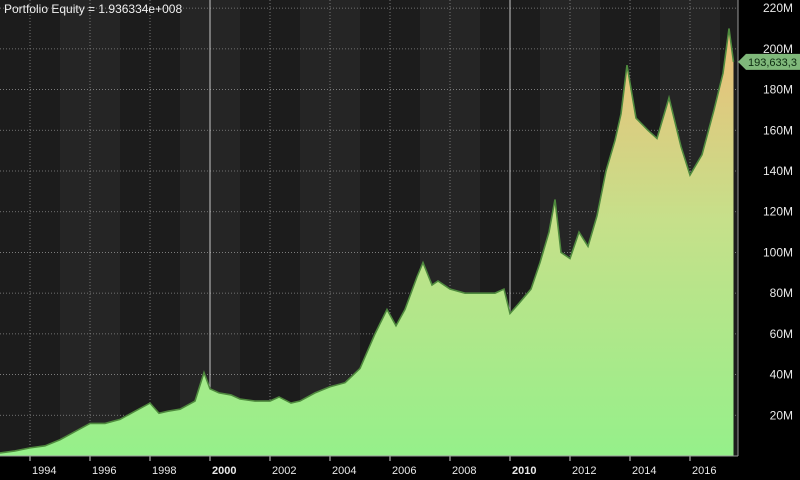  What do you see at coordinates (644, 471) in the screenshot?
I see `x-tick-label: 2014` at bounding box center [644, 471].